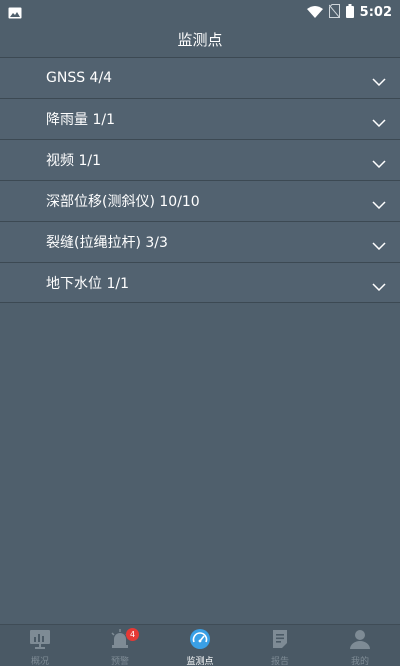  I want to click on list-item-label: 深部位移(测斜仪) 10/10, so click(123, 202).